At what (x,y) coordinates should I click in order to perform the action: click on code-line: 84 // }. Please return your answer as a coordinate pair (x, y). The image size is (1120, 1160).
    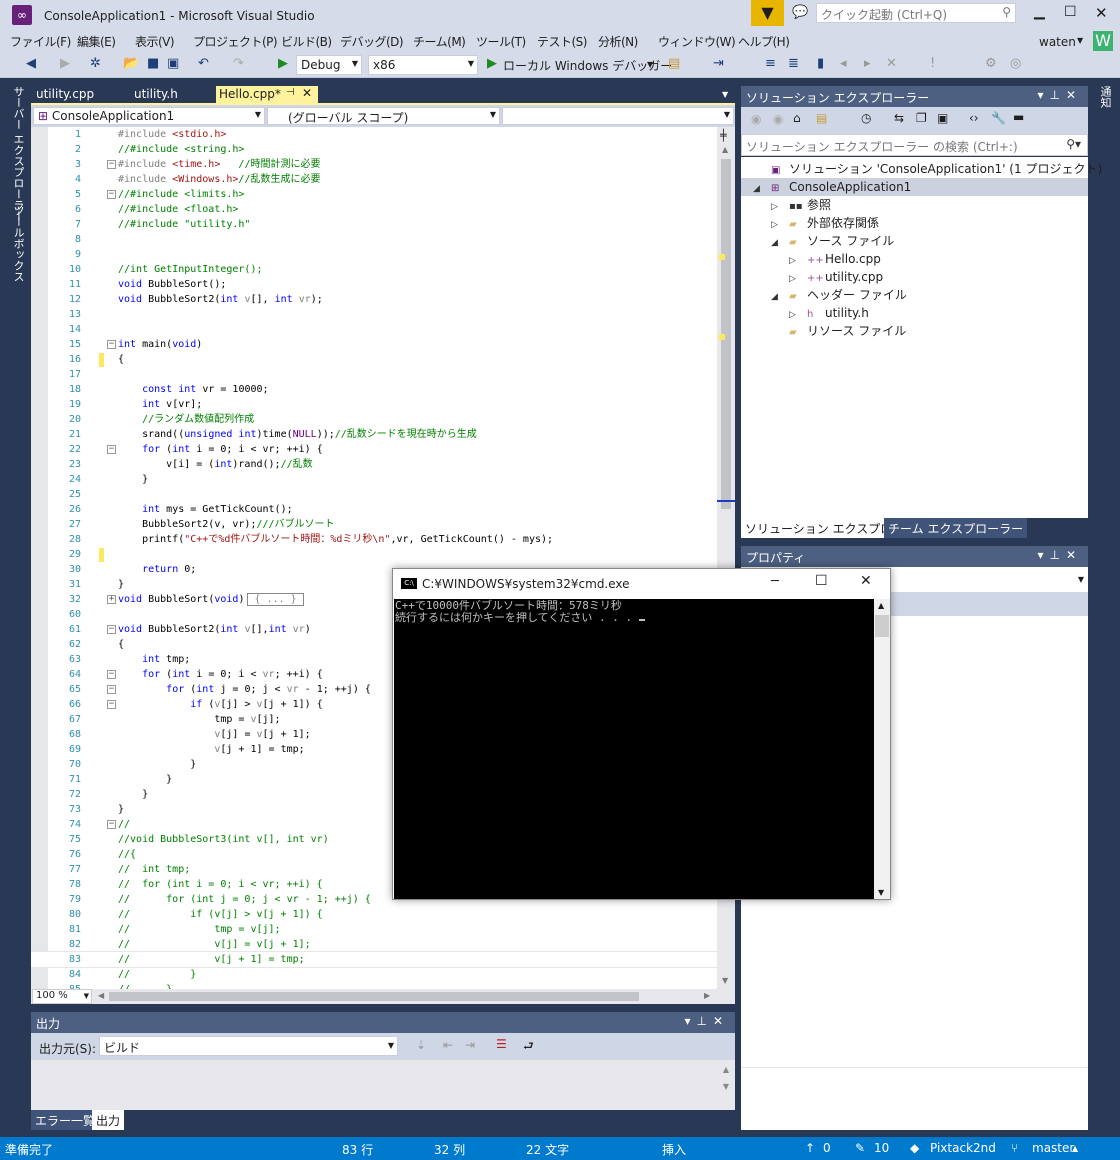
    Looking at the image, I should click on (374, 974).